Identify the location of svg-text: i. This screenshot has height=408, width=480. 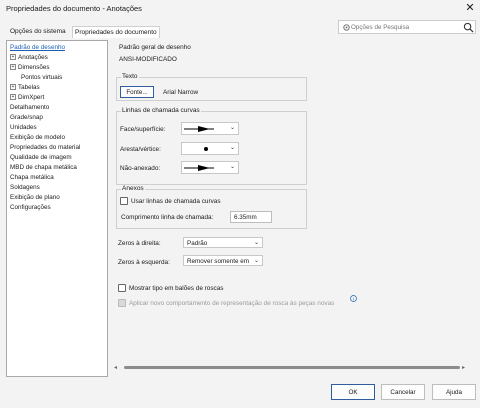
(353, 298).